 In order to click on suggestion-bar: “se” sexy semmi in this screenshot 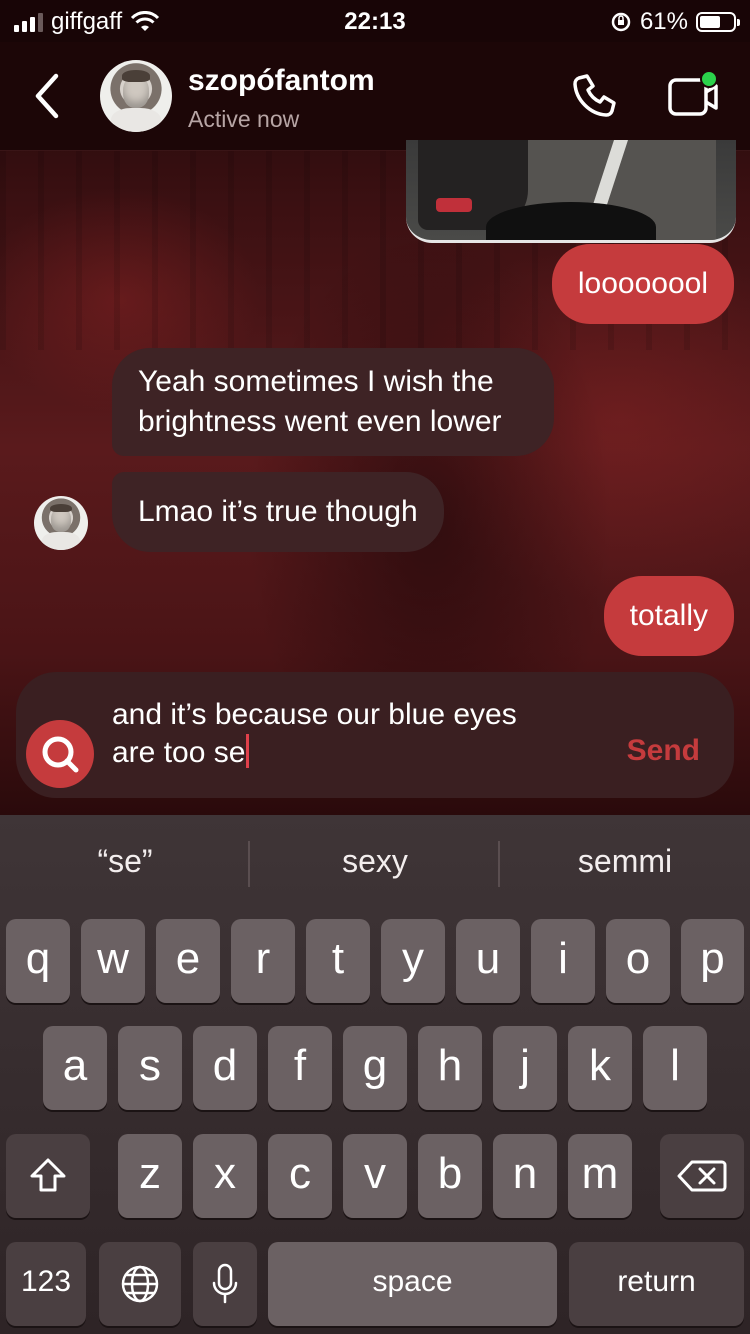, I will do `click(375, 865)`.